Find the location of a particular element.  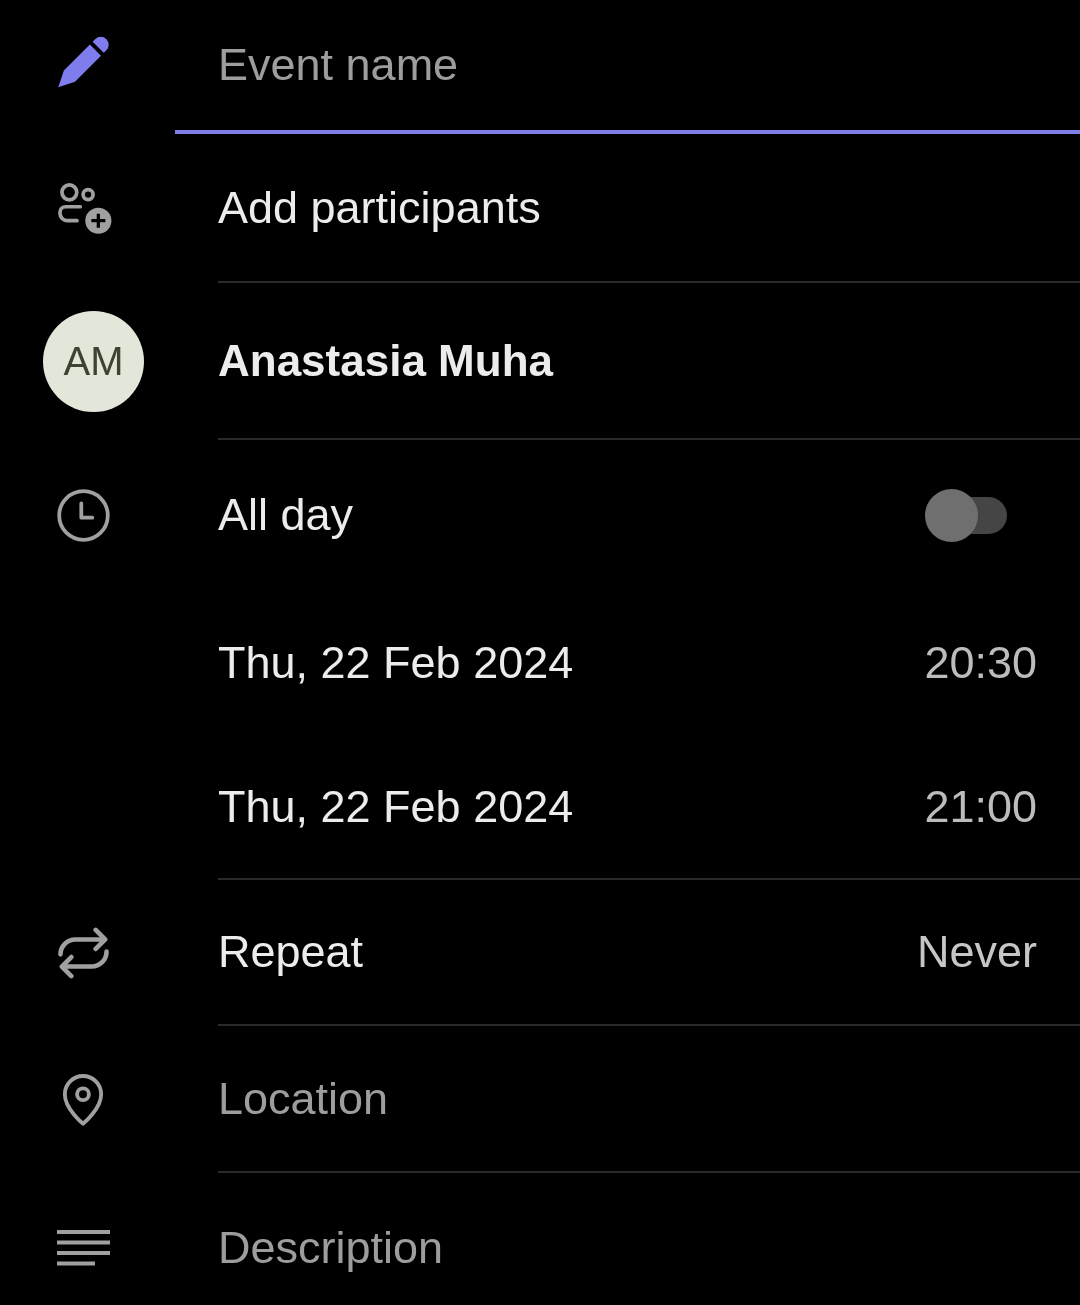

end-date-button: Thu, 22 Feb 2024 is located at coordinates (396, 807).